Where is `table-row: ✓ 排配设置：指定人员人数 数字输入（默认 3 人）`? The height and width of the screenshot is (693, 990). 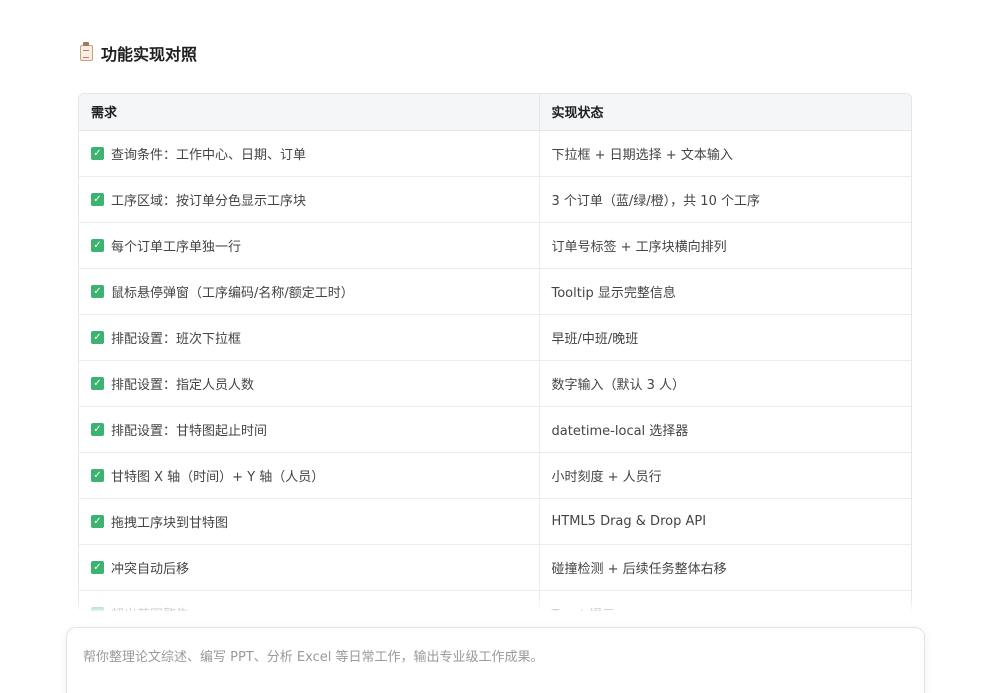 table-row: ✓ 排配设置：指定人员人数 数字输入（默认 3 人） is located at coordinates (495, 383).